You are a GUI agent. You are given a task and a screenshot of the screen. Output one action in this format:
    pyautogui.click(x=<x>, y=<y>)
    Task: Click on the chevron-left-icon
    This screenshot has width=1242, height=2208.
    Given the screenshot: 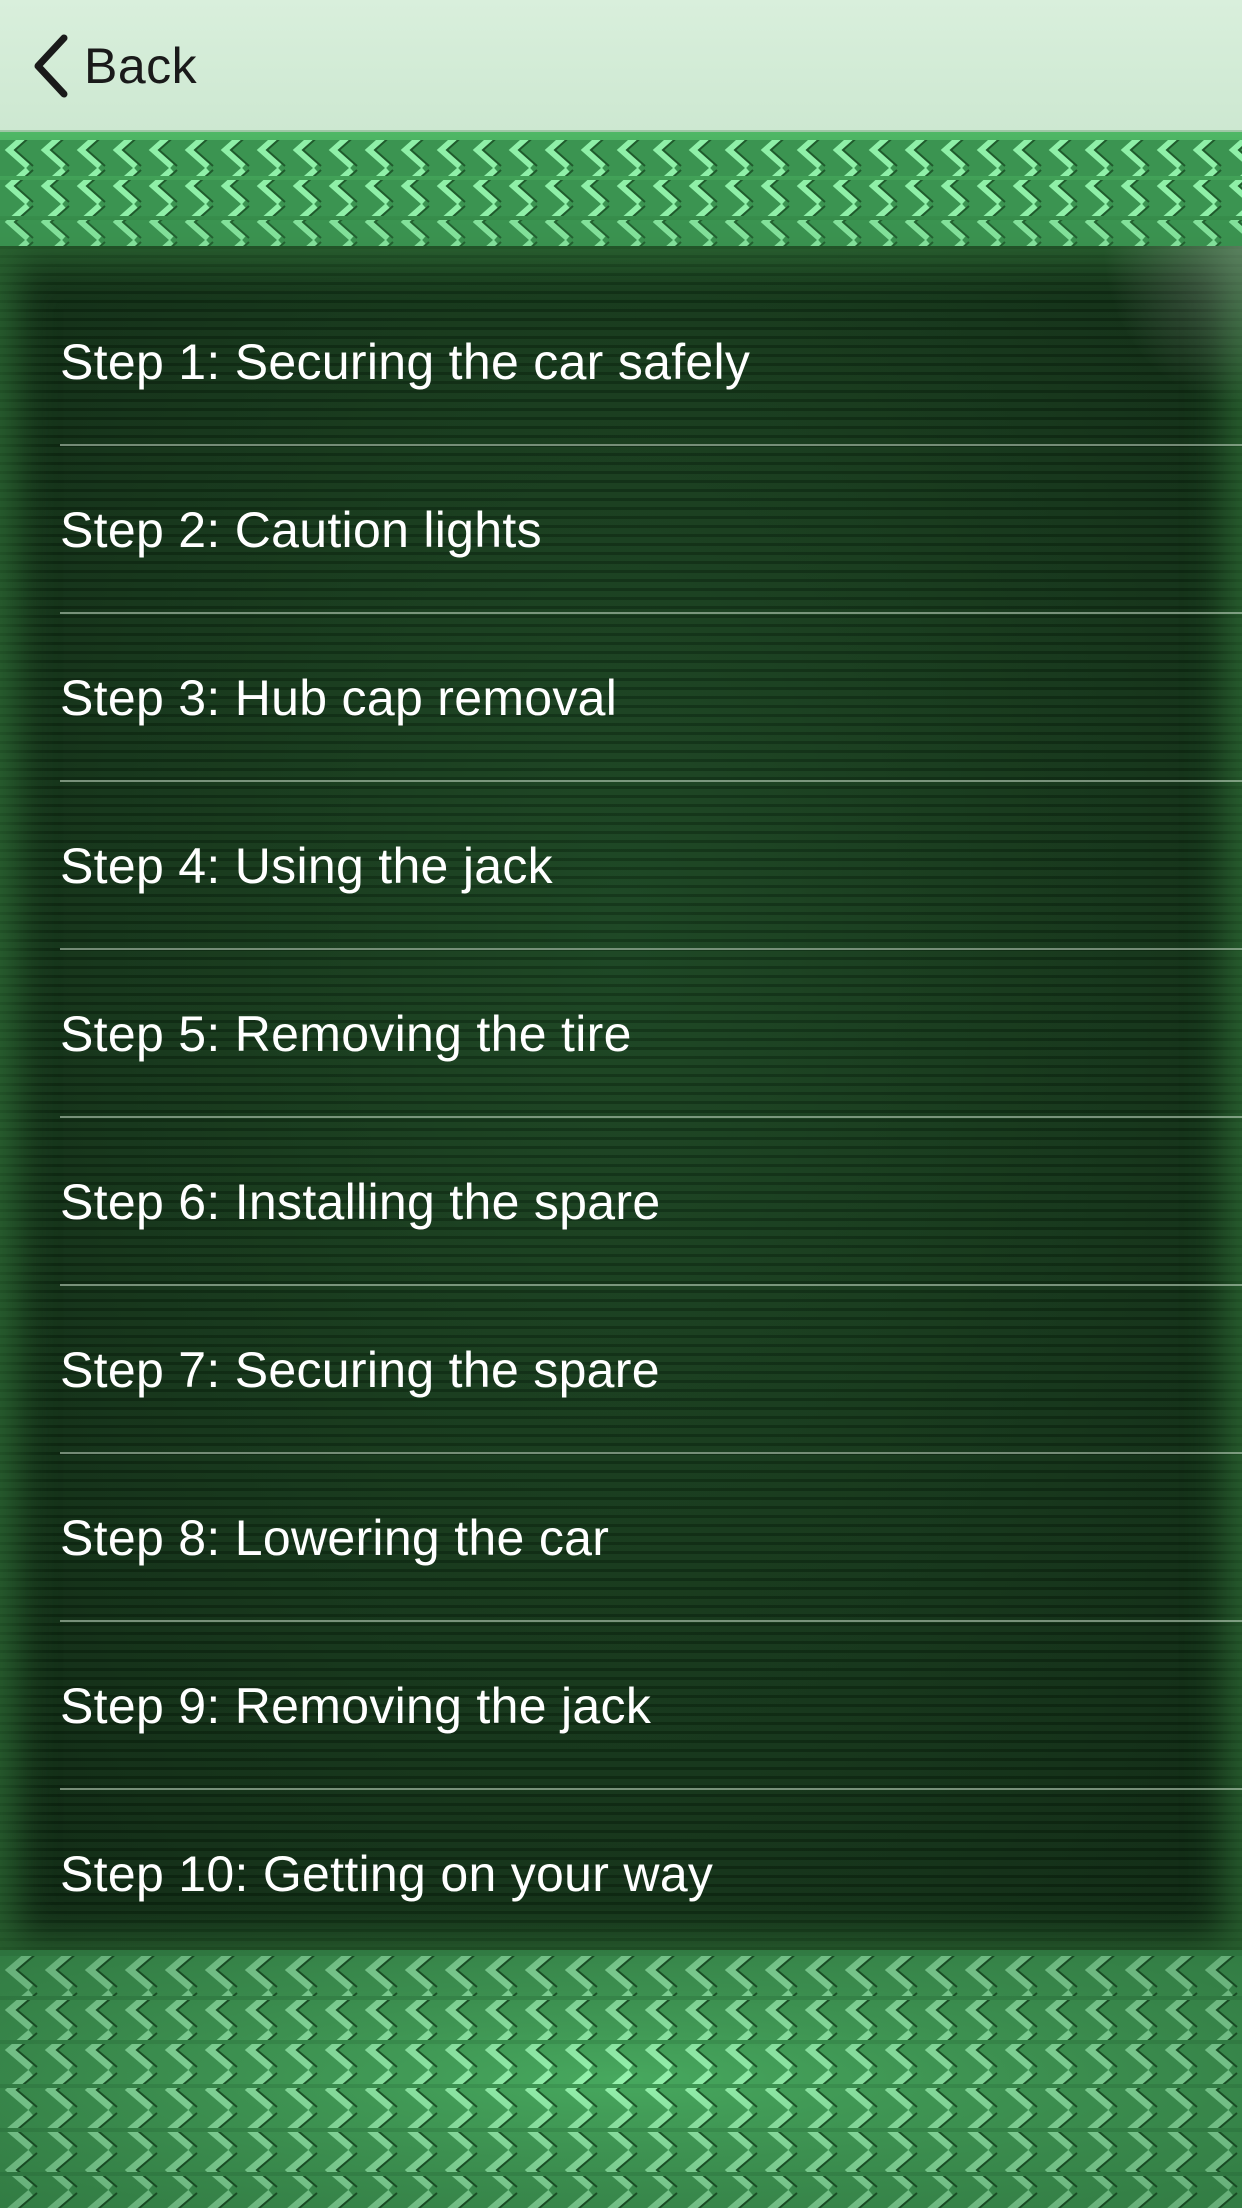 What is the action you would take?
    pyautogui.click(x=50, y=66)
    